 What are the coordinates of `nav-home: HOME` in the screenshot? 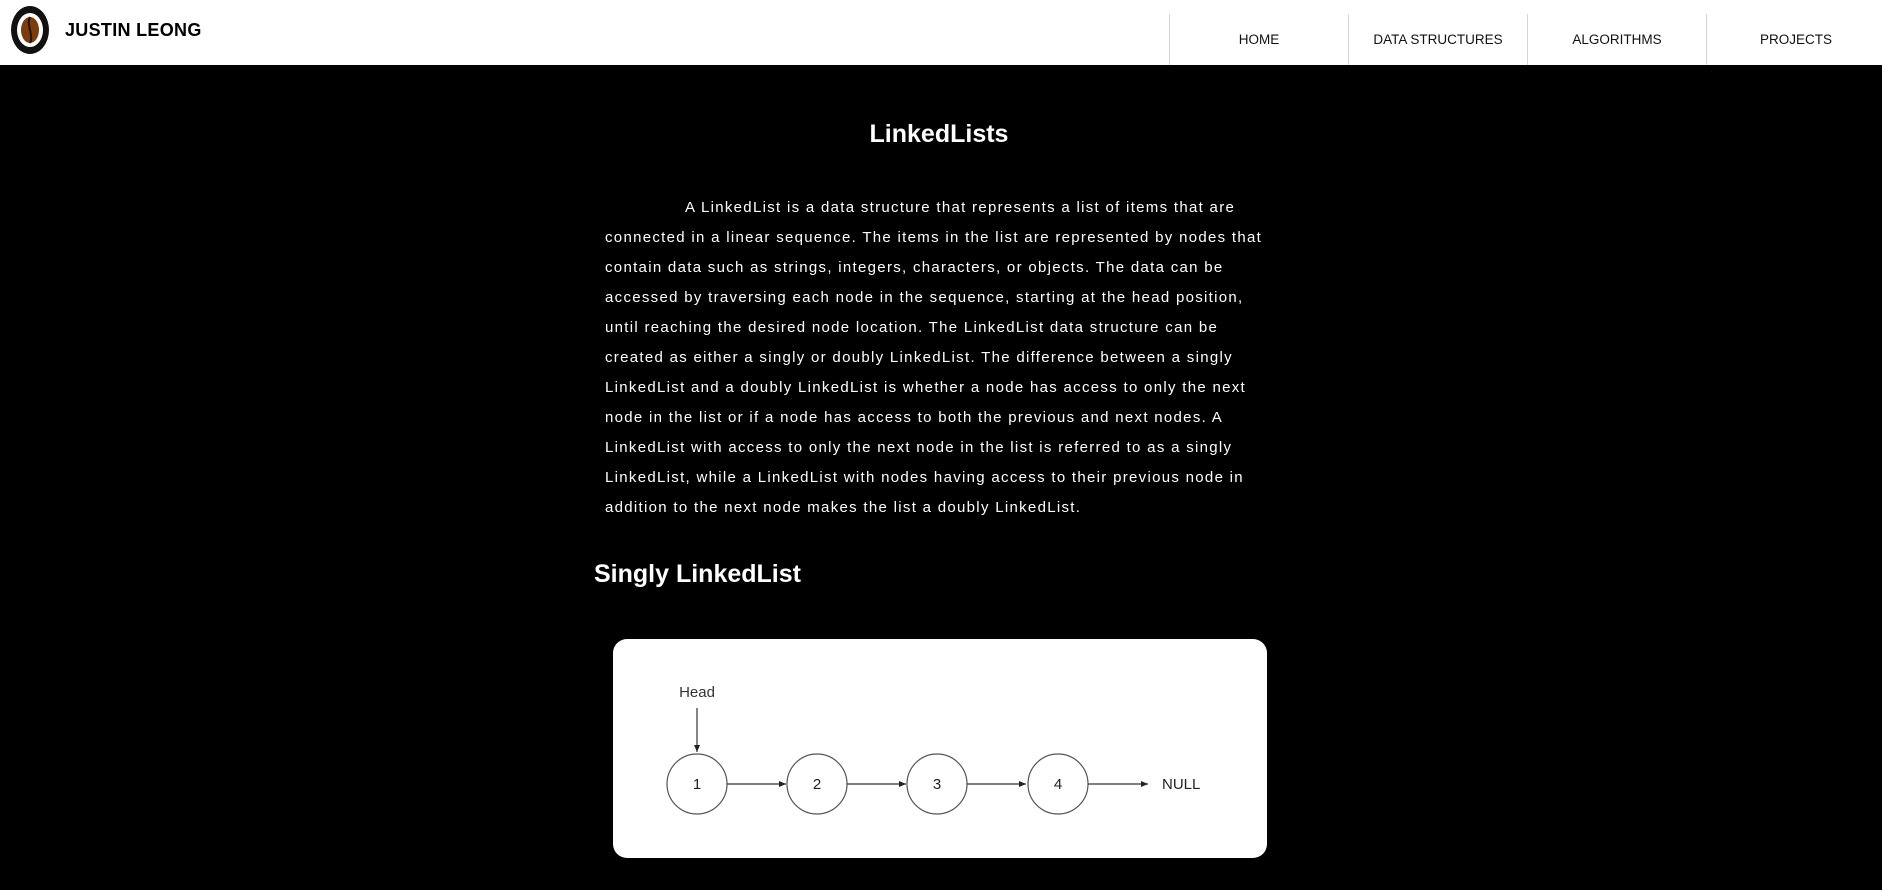 It's located at (1258, 39).